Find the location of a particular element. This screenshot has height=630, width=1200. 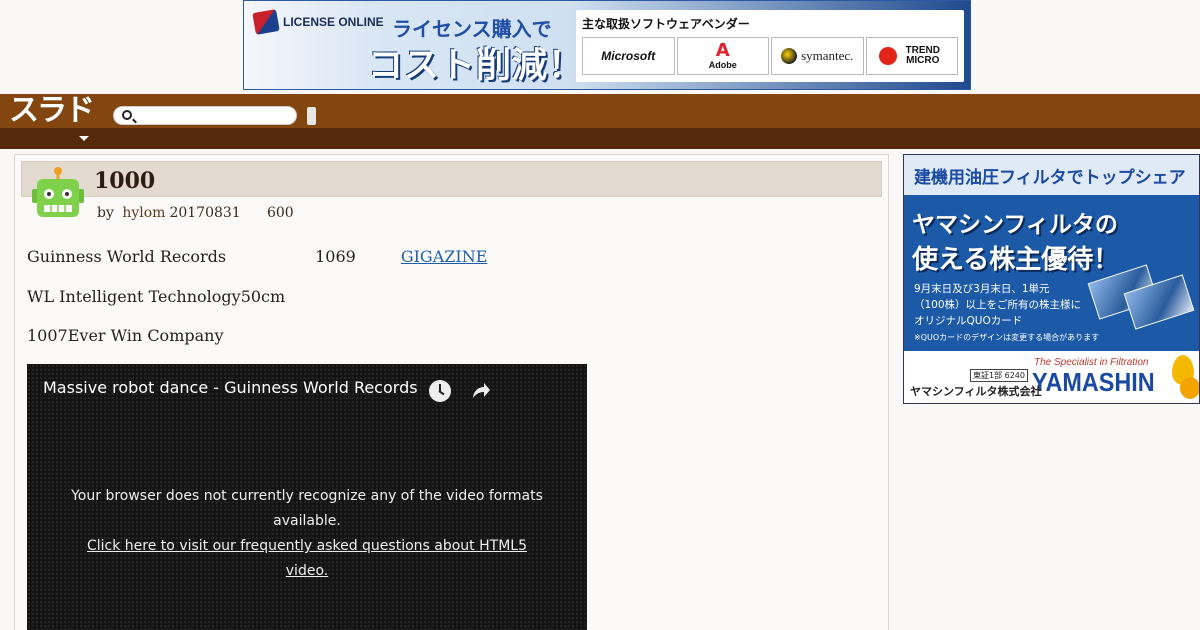

vendor-row: Microsoft A Adobe symantec. TREND MICRO is located at coordinates (770, 56).